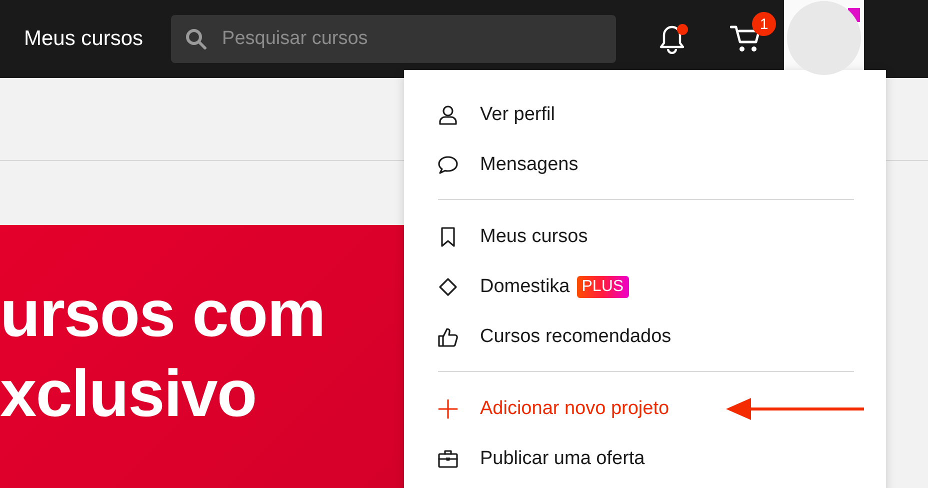 This screenshot has height=488, width=928. Describe the element at coordinates (393, 39) in the screenshot. I see `search-field: Pesquisar cursos` at that location.